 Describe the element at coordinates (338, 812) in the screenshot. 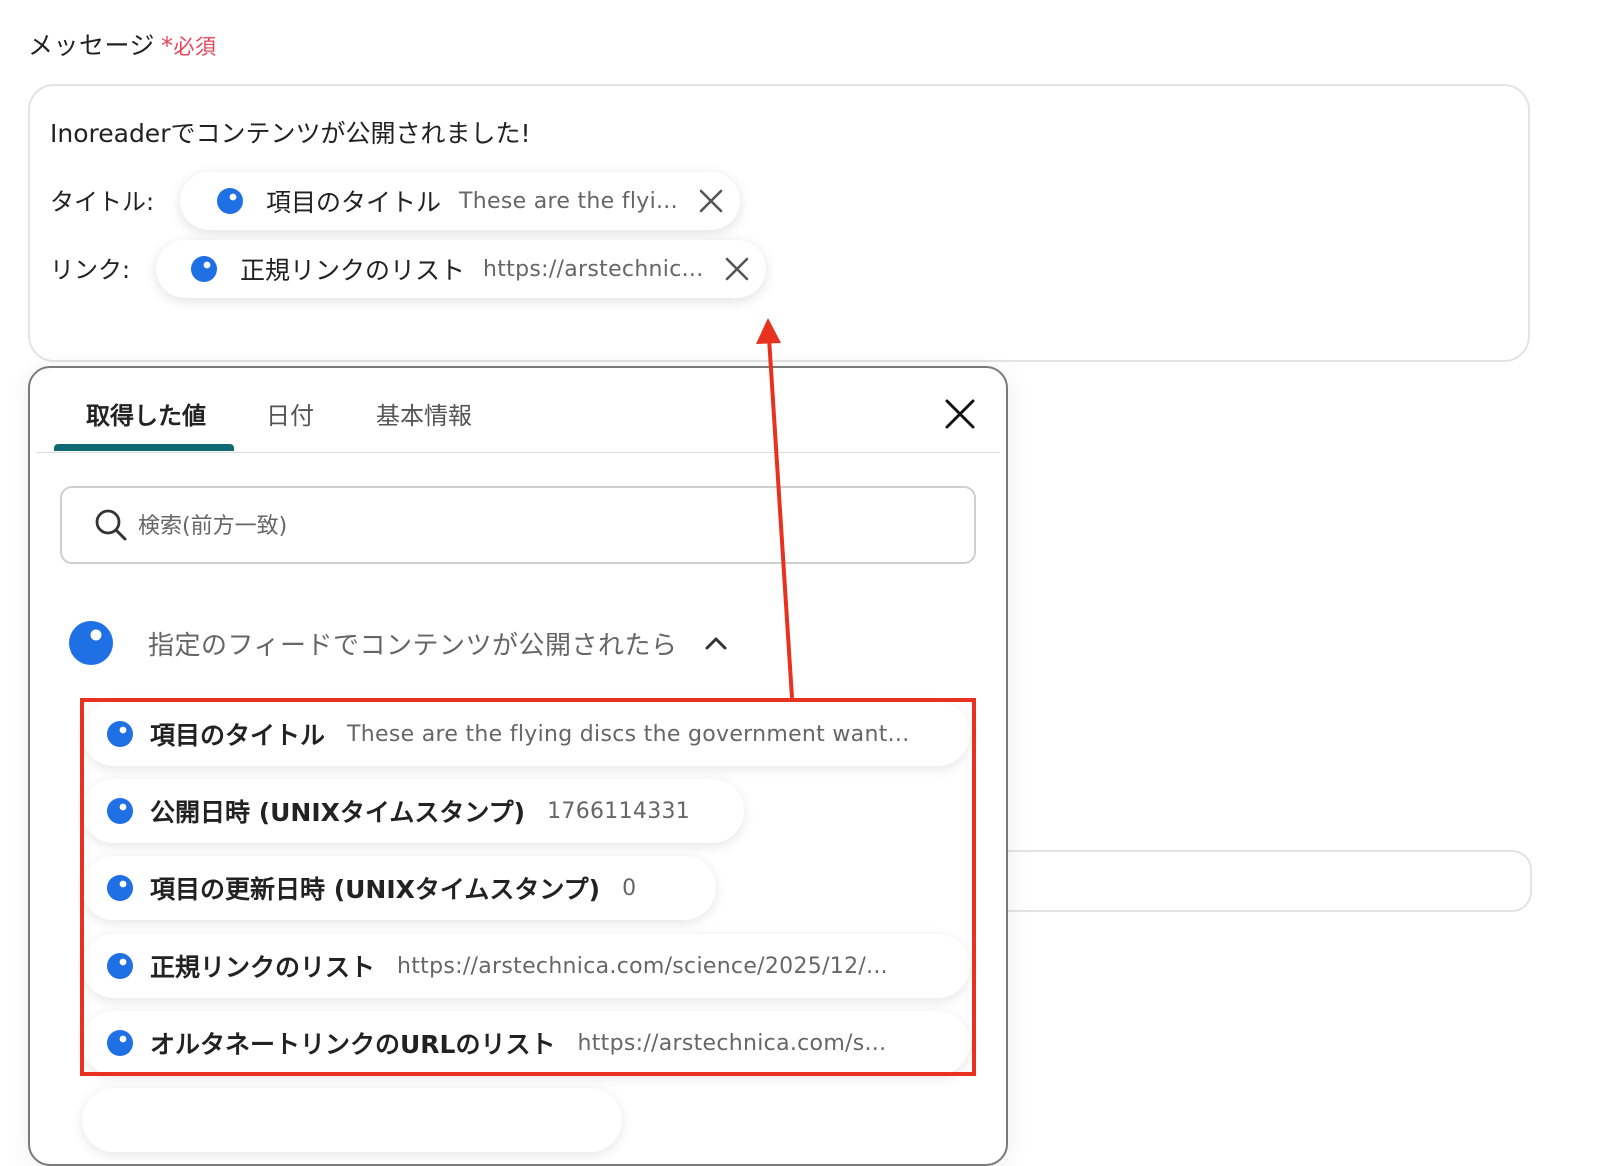

I see `item-name: 公開日時 (UNIXタイムスタンプ)` at that location.